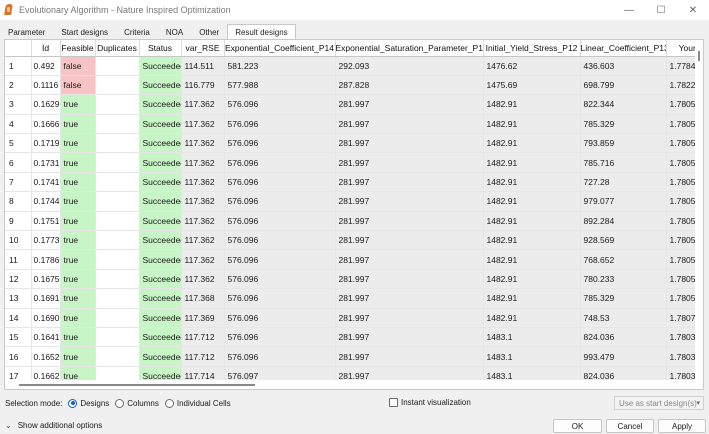 The image size is (709, 434). What do you see at coordinates (532, 85) in the screenshot?
I see `initial-yield-stress-cell: 1475.69` at bounding box center [532, 85].